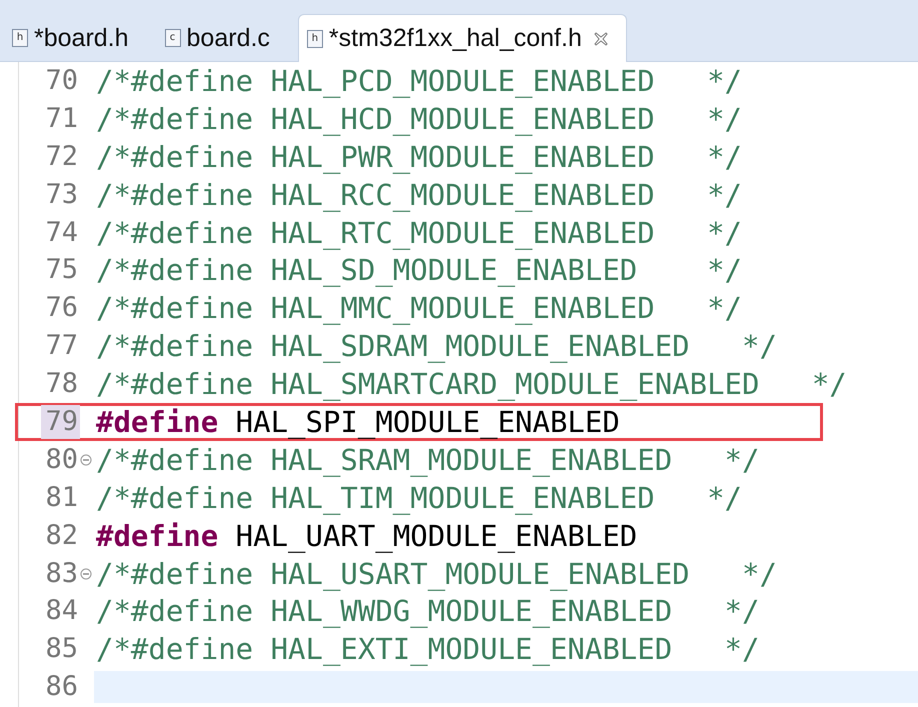  Describe the element at coordinates (462, 38) in the screenshot. I see `editor-tab: h *stm32f1xx_hal_conf.h` at that location.